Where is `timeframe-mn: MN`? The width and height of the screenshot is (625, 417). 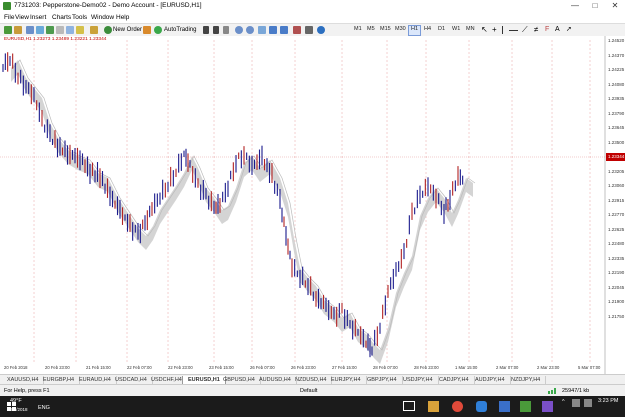 timeframe-mn: MN is located at coordinates (470, 29).